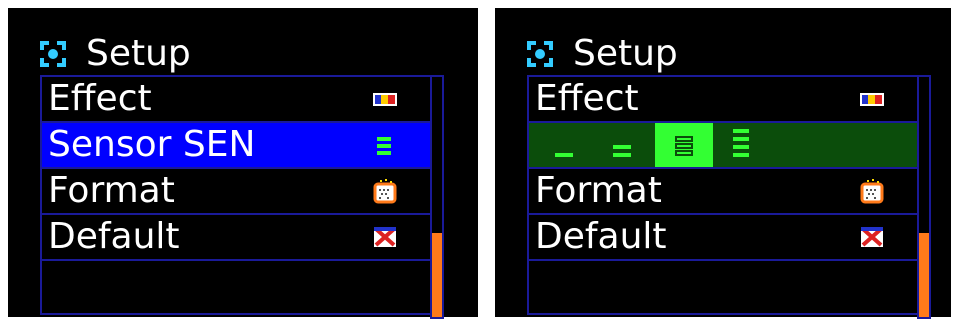 Image resolution: width=959 pixels, height=322 pixels. I want to click on sensitivity-level-3-selected, so click(684, 145).